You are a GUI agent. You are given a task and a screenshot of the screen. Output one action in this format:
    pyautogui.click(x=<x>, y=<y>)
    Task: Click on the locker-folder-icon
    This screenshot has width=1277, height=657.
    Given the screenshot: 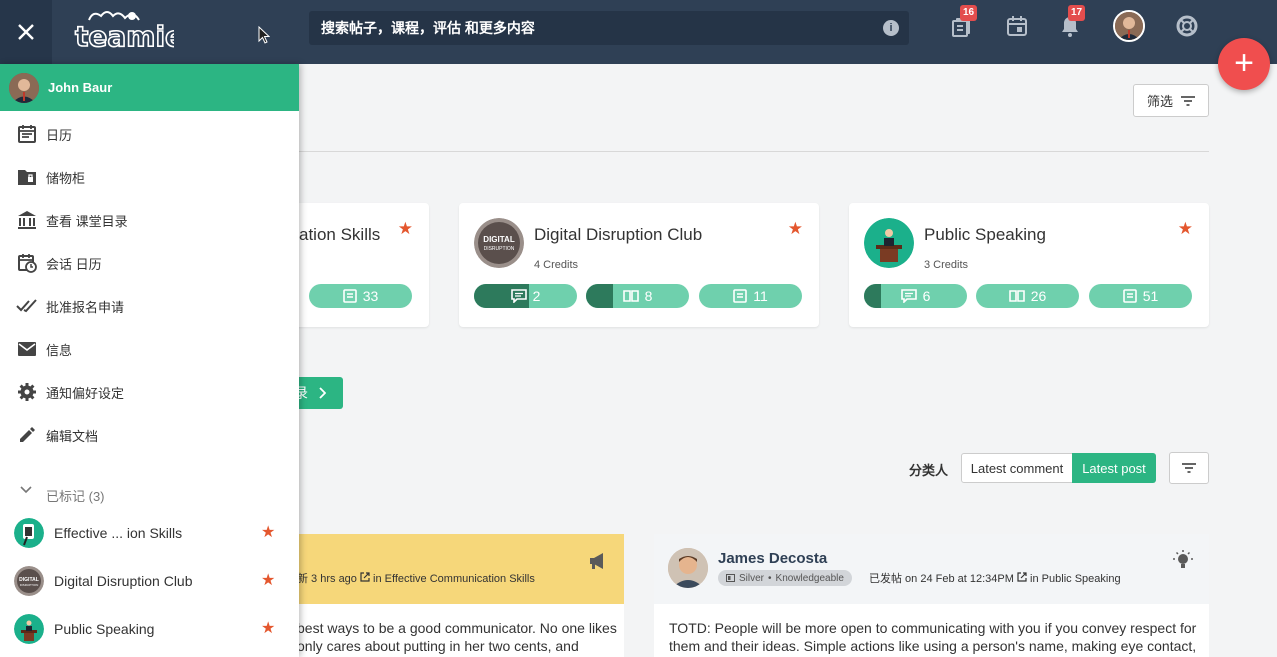 What is the action you would take?
    pyautogui.click(x=27, y=177)
    